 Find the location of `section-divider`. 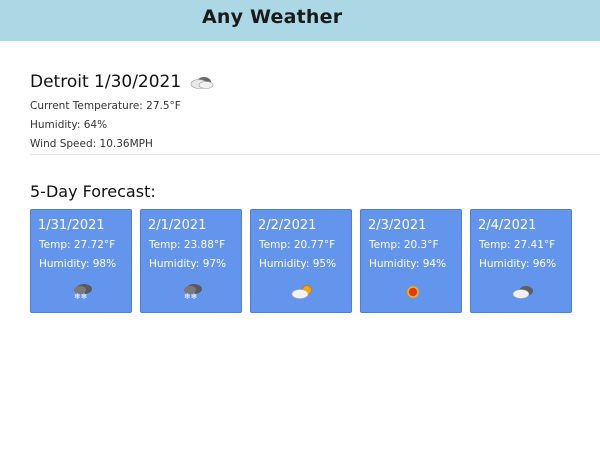

section-divider is located at coordinates (315, 154).